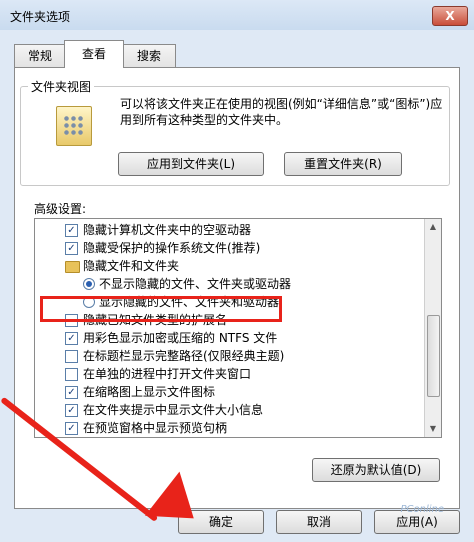 Image resolution: width=474 pixels, height=542 pixels. What do you see at coordinates (450, 16) in the screenshot?
I see `close-button: X` at bounding box center [450, 16].